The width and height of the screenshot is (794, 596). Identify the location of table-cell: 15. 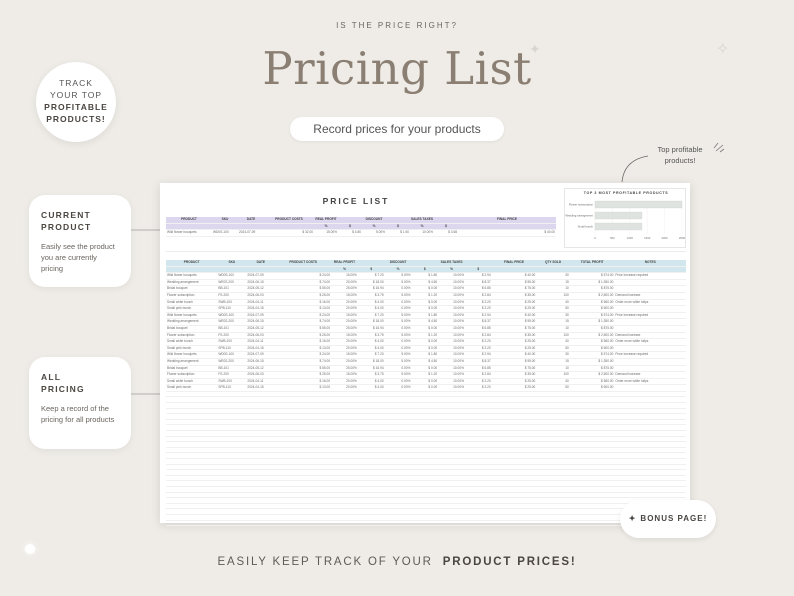
(553, 362).